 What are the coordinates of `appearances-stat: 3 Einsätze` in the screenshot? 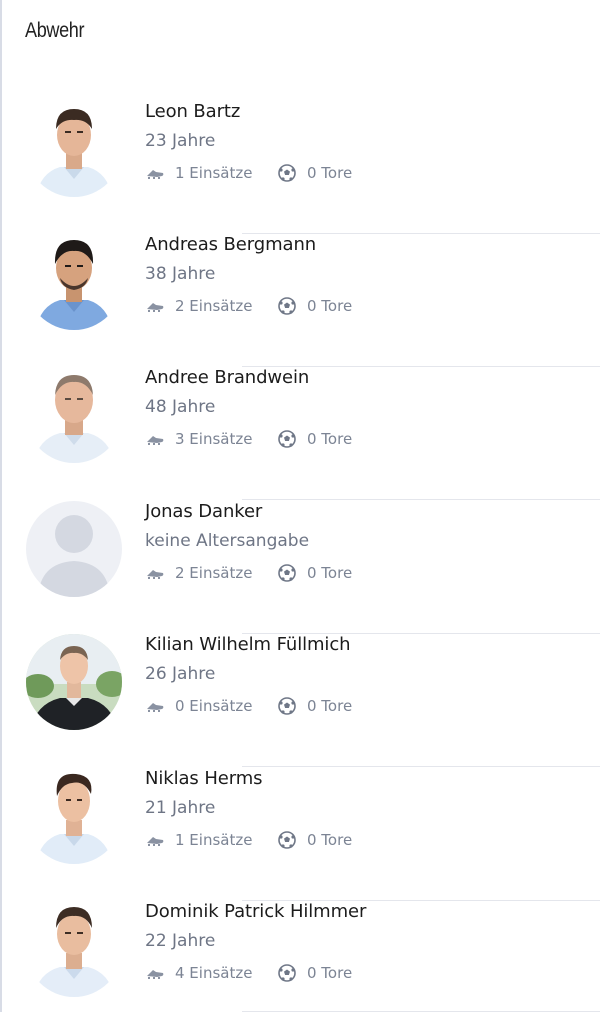 It's located at (211, 439).